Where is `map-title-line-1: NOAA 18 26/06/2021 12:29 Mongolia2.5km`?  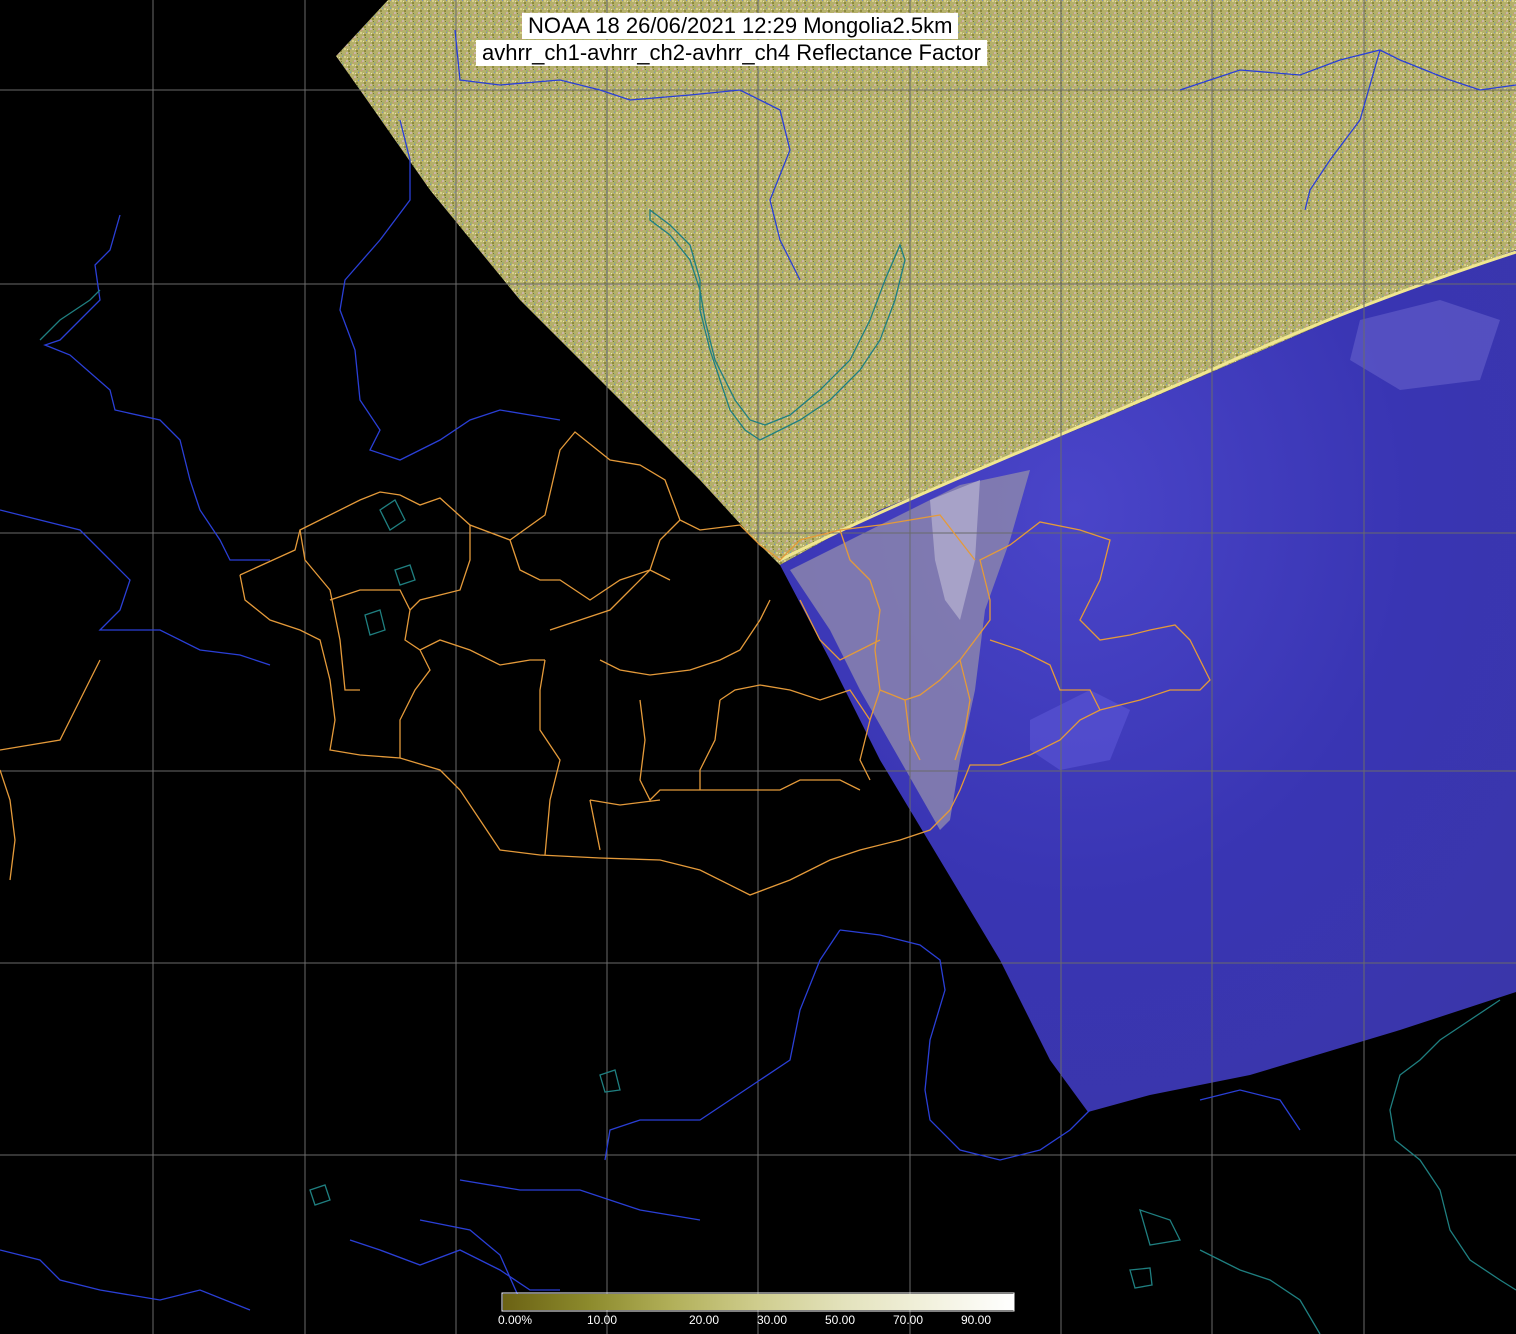
map-title-line-1: NOAA 18 26/06/2021 12:29 Mongolia2.5km is located at coordinates (740, 26).